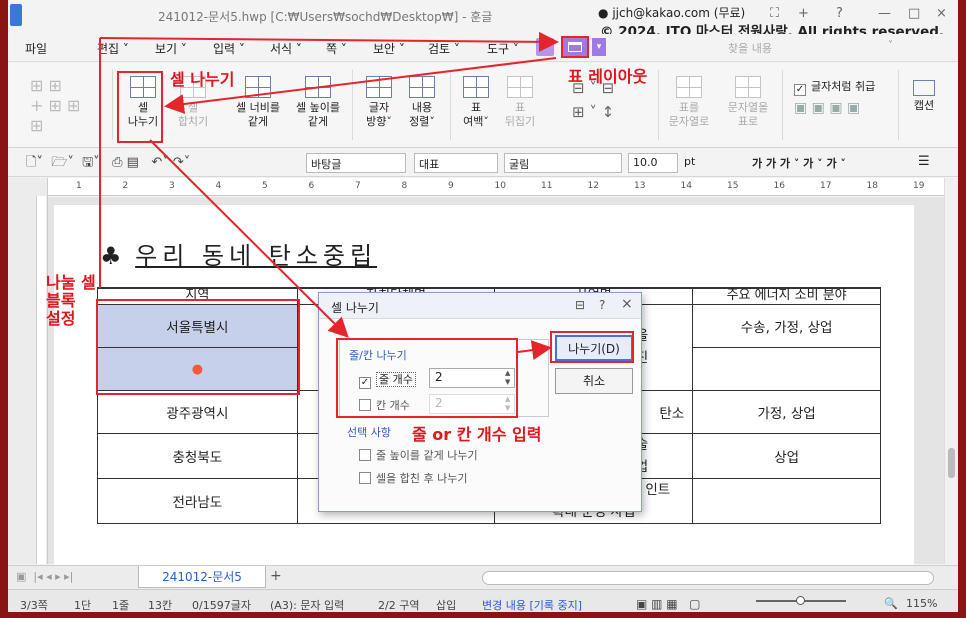 Image resolution: width=966 pixels, height=618 pixels. I want to click on user-icon: ●, so click(603, 13).